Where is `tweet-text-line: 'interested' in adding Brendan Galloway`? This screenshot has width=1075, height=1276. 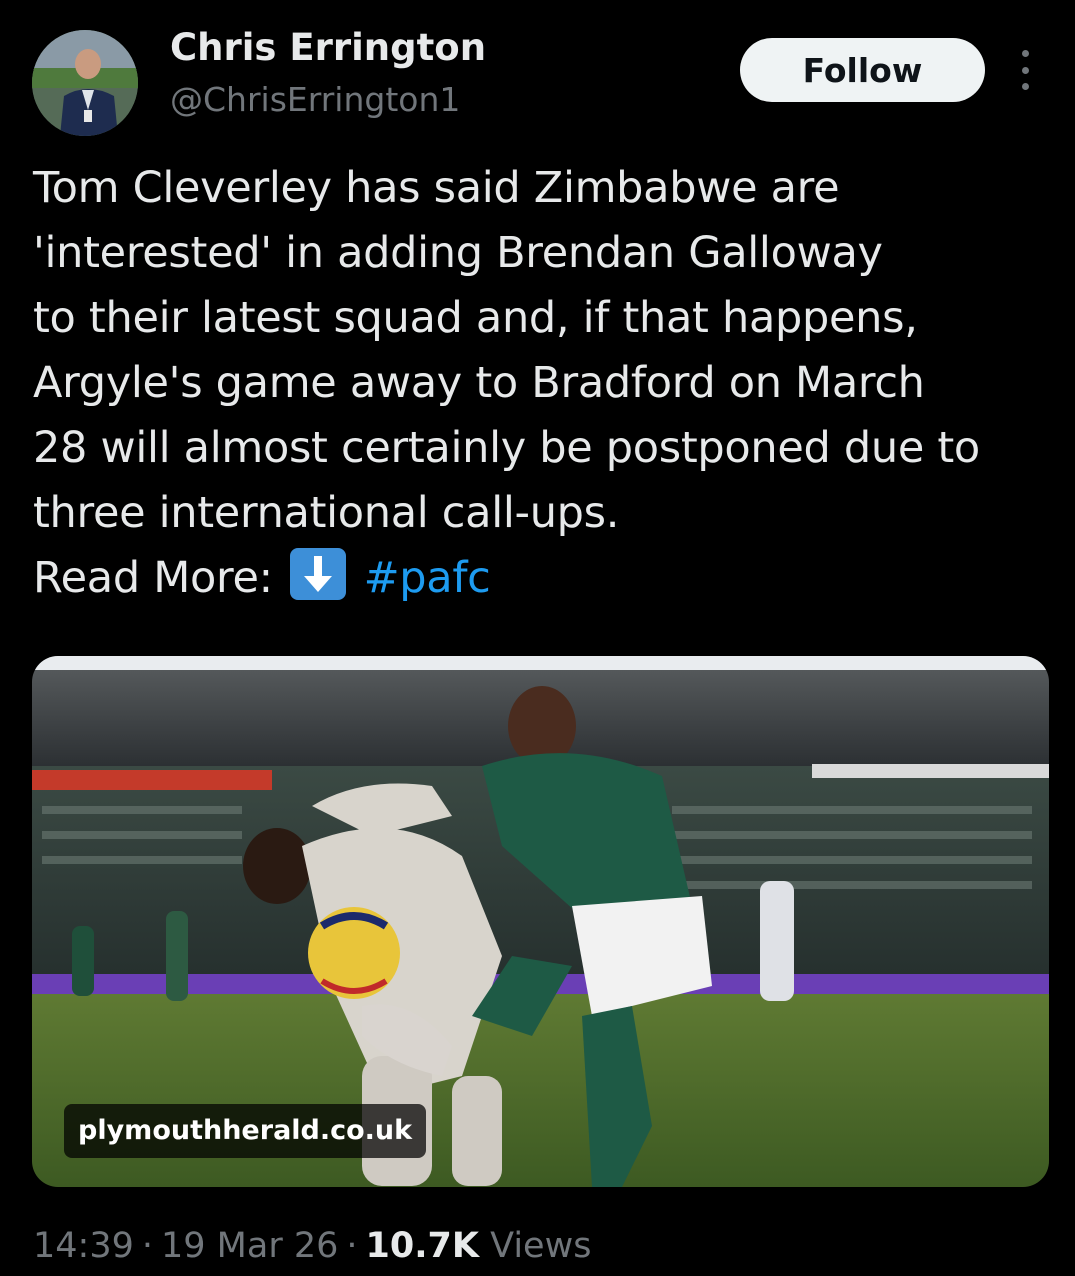 tweet-text-line: 'interested' in adding Brendan Galloway is located at coordinates (458, 253).